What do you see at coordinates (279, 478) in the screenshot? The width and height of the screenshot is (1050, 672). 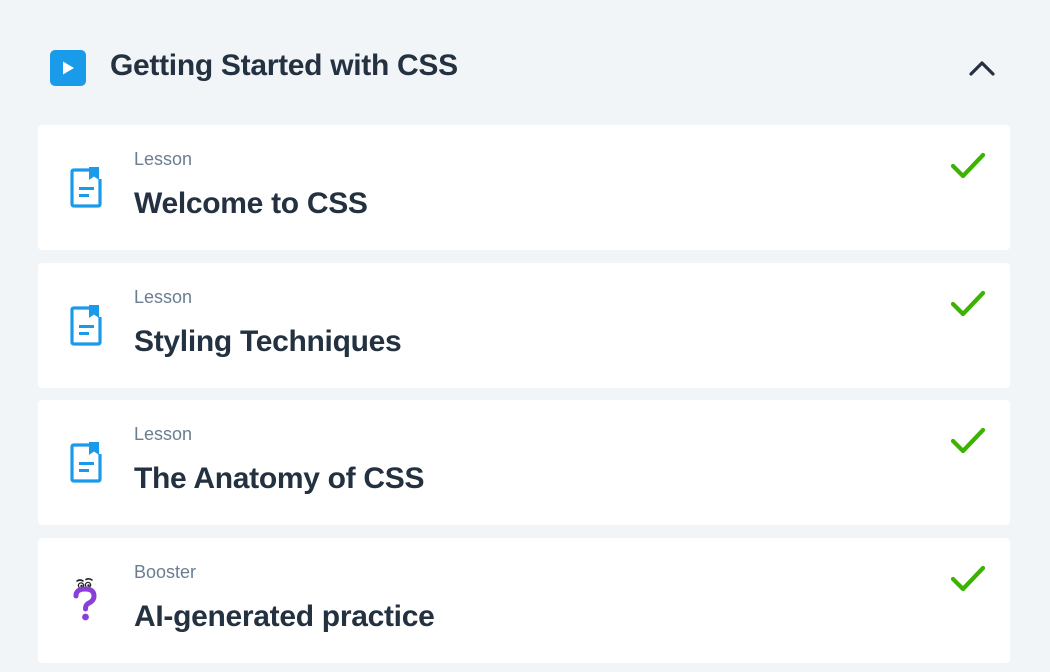 I see `item-title: The Anatomy of CSS` at bounding box center [279, 478].